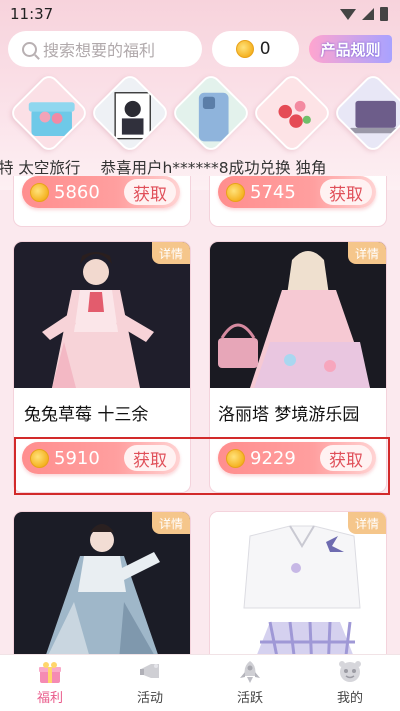 The width and height of the screenshot is (400, 711). Describe the element at coordinates (202, 466) in the screenshot. I see `highlight-box` at that location.